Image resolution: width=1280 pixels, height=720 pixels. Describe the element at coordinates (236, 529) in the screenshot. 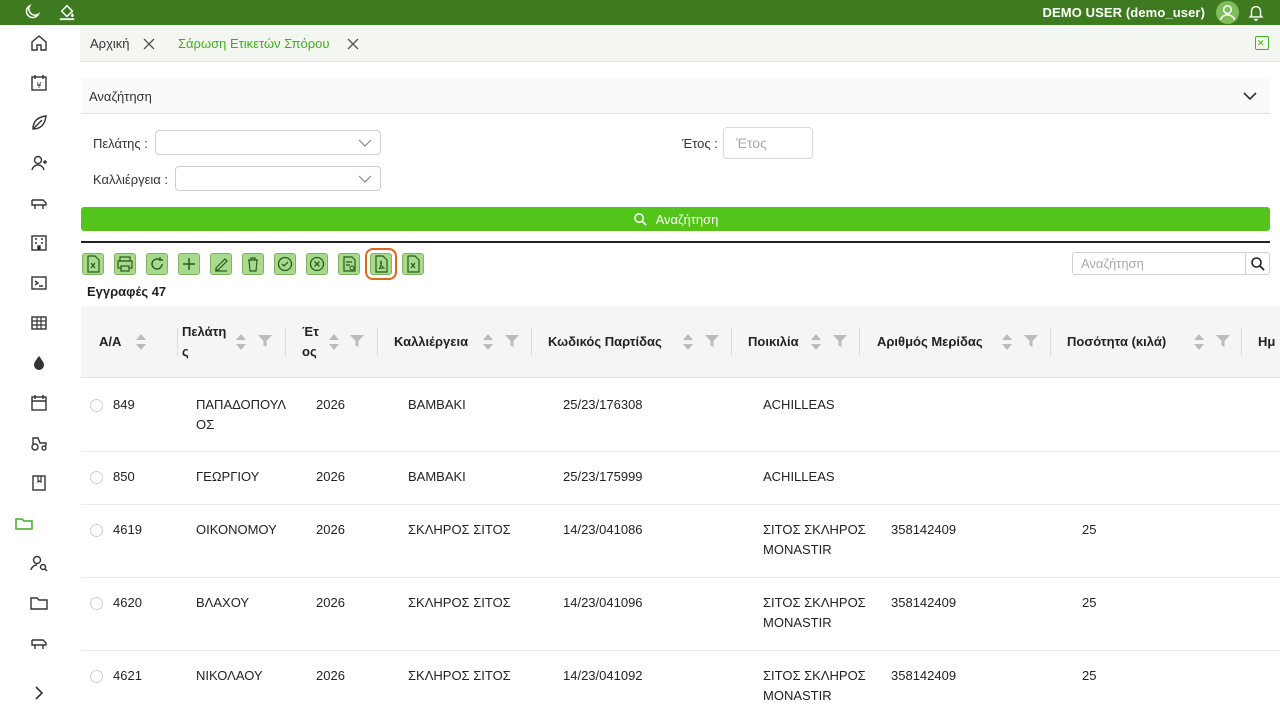

I see `cell-customer: ΟΙΚΟΝΟΜΟΥ` at that location.